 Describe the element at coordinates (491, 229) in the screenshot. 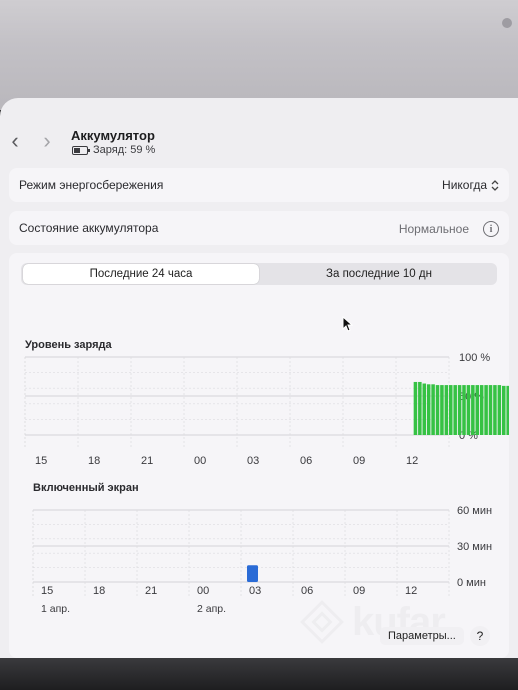

I see `info-icon: i` at that location.